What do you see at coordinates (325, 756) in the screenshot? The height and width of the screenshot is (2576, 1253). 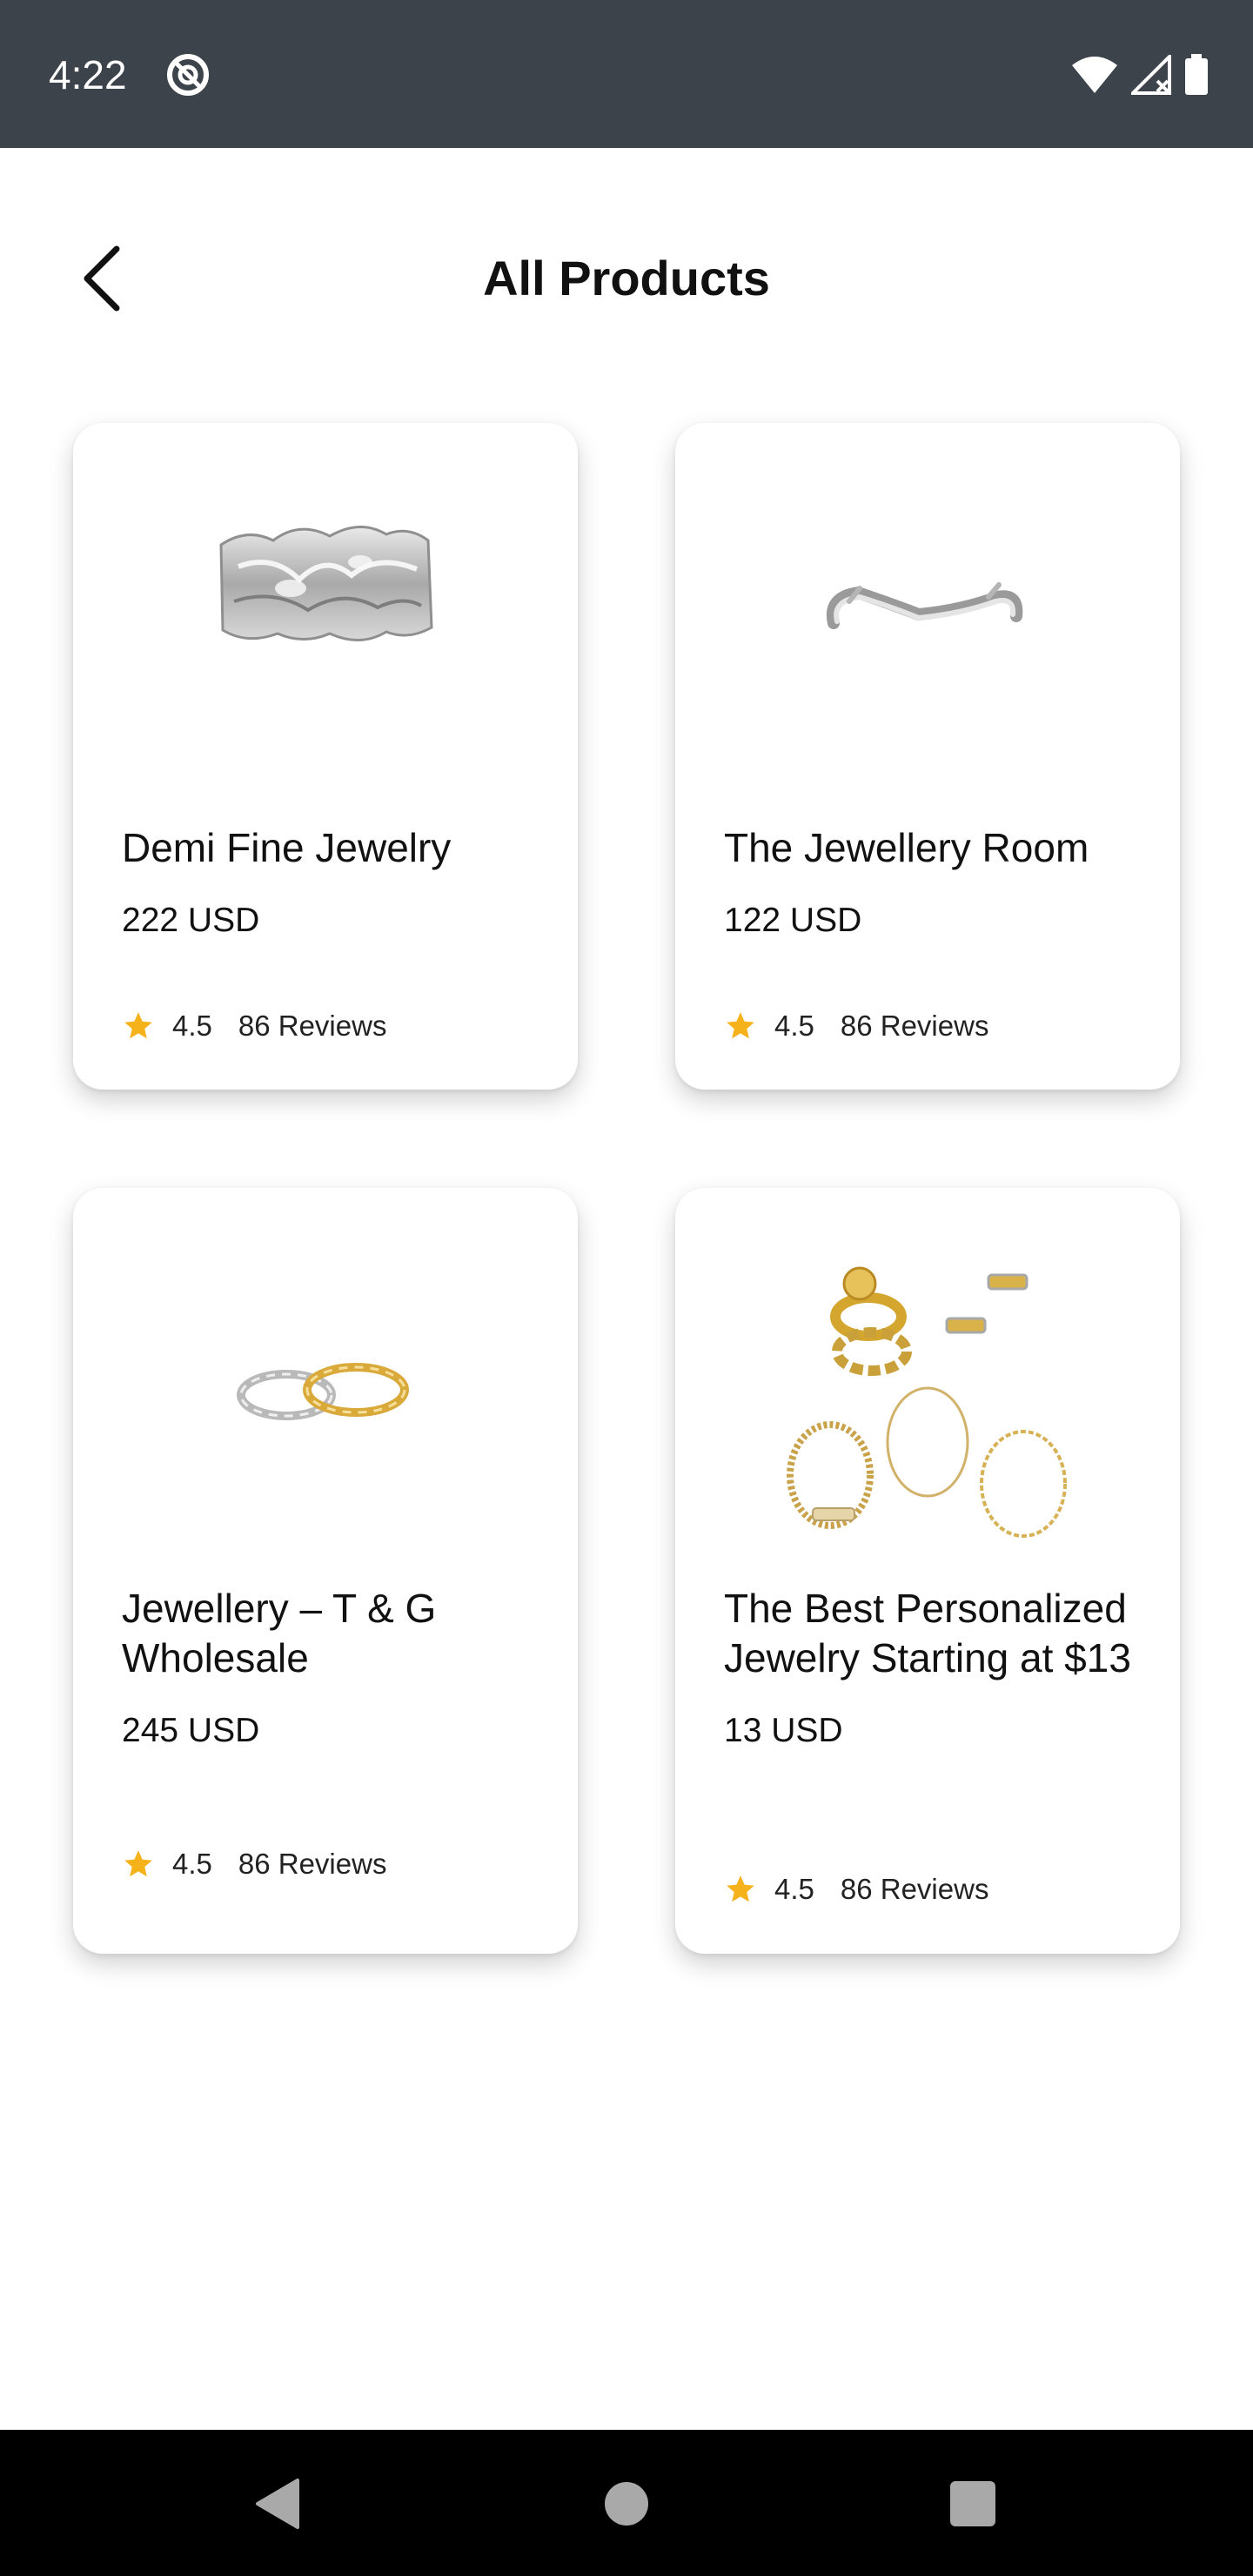 I see `product-card: Demi Fine Jewelry 222 USD 4.5 86 Reviews` at bounding box center [325, 756].